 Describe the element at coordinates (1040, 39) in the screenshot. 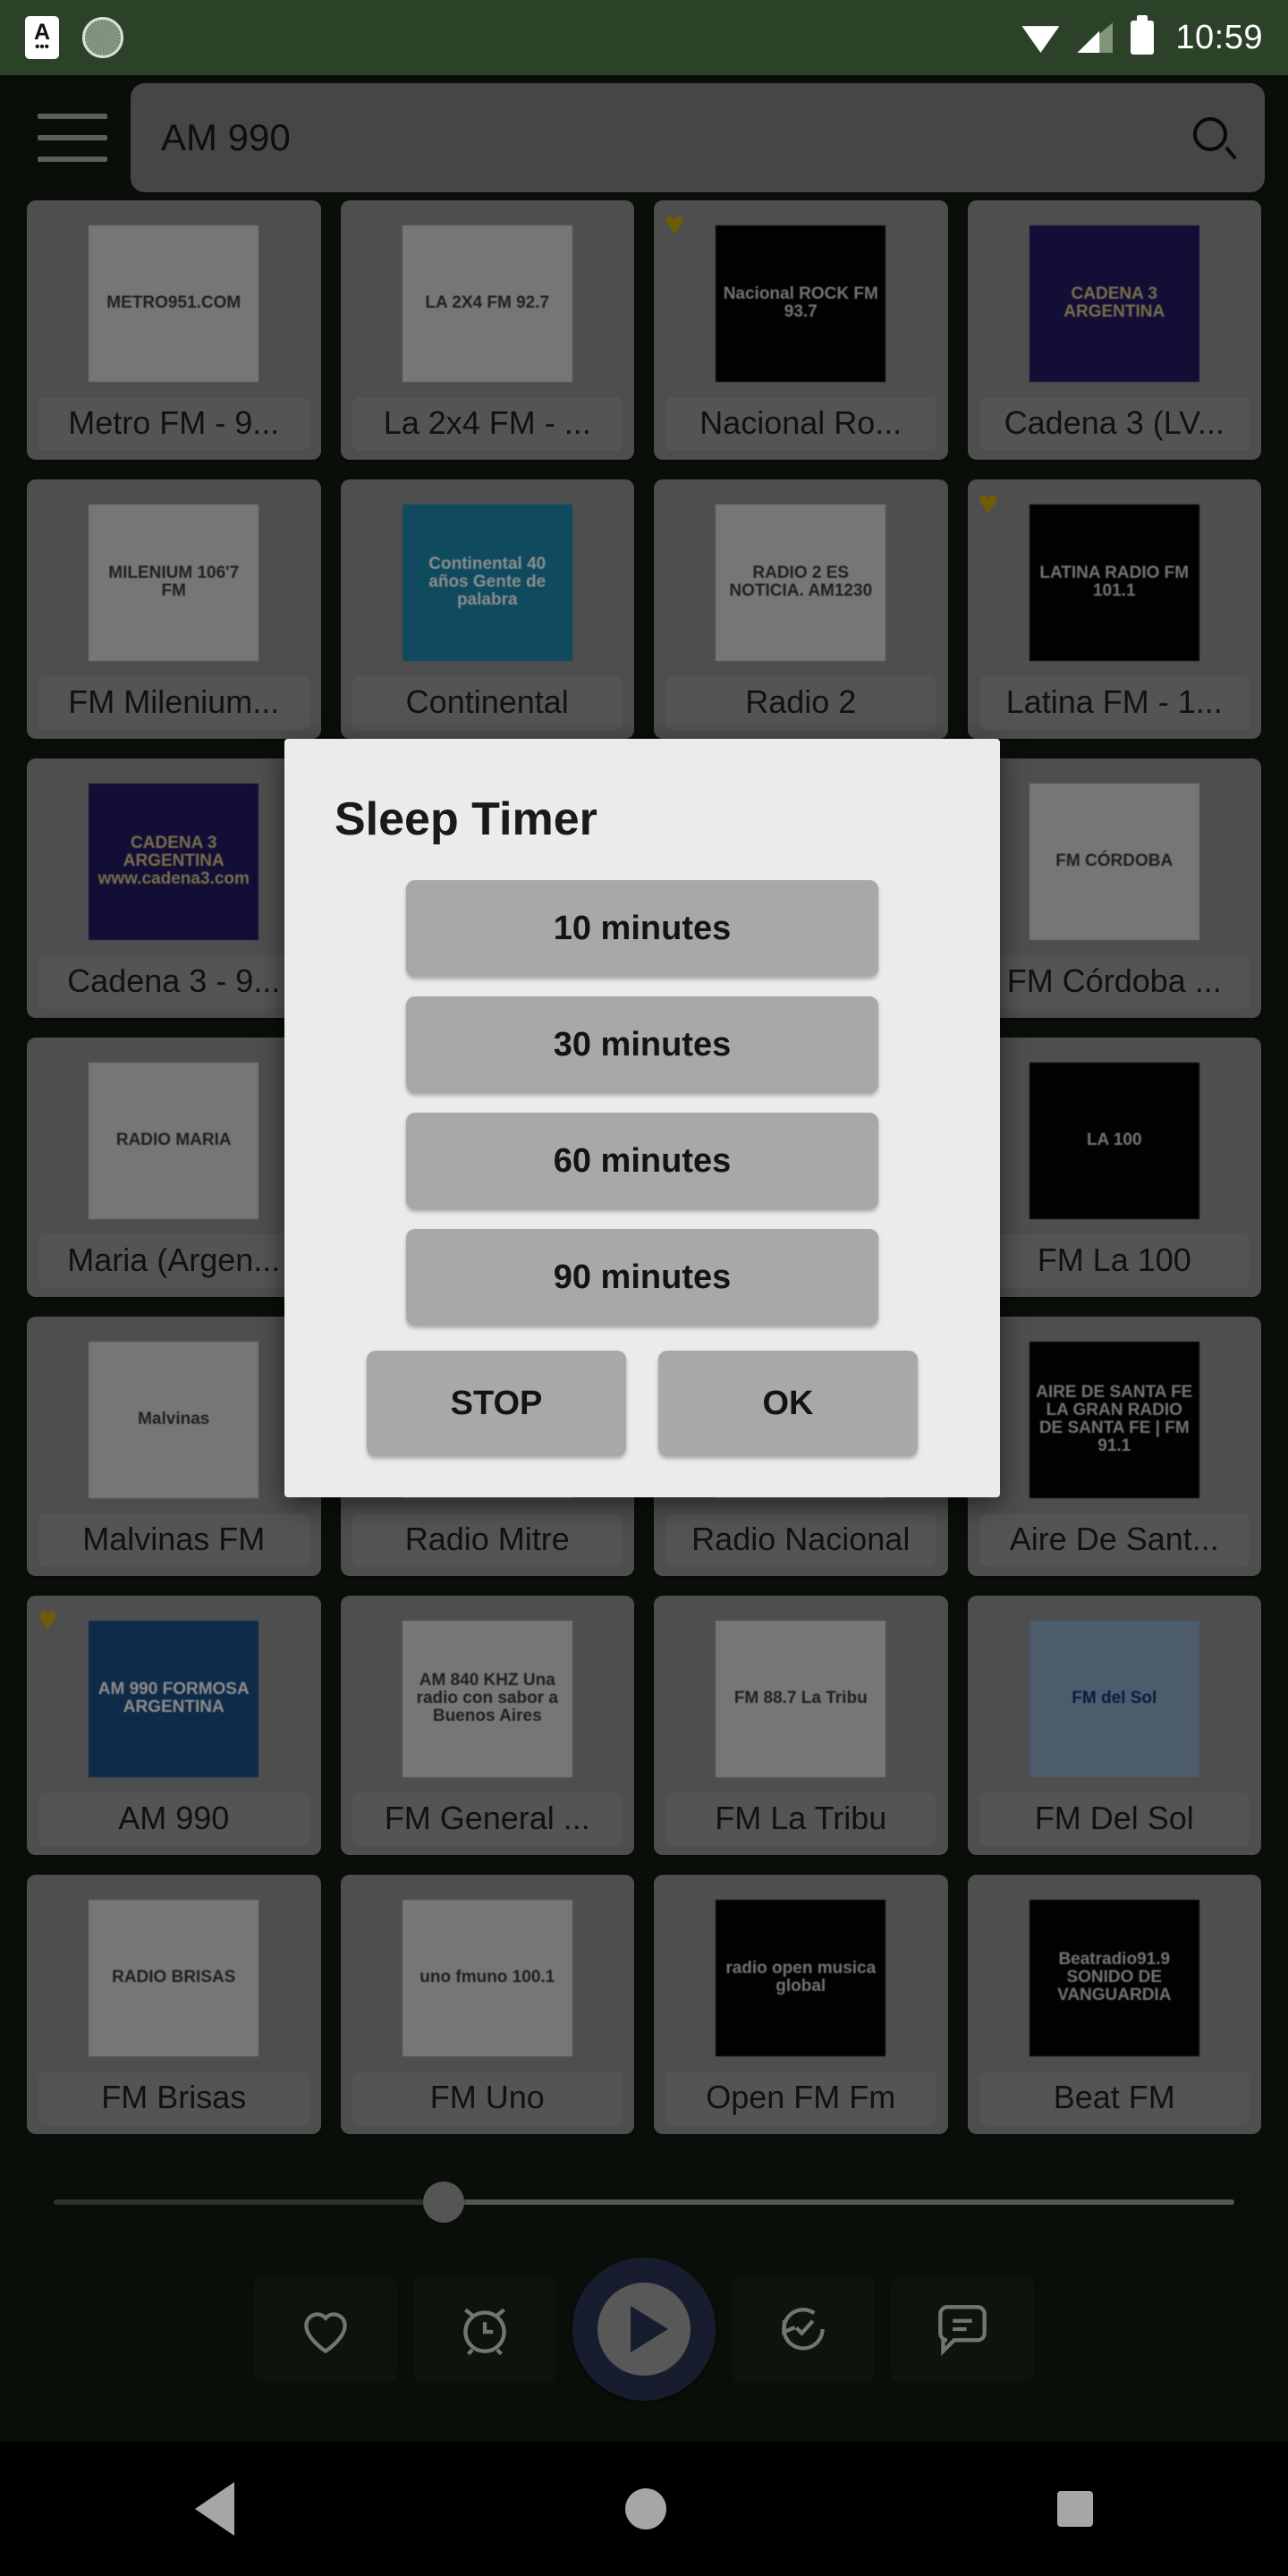

I see `wifi-icon` at that location.